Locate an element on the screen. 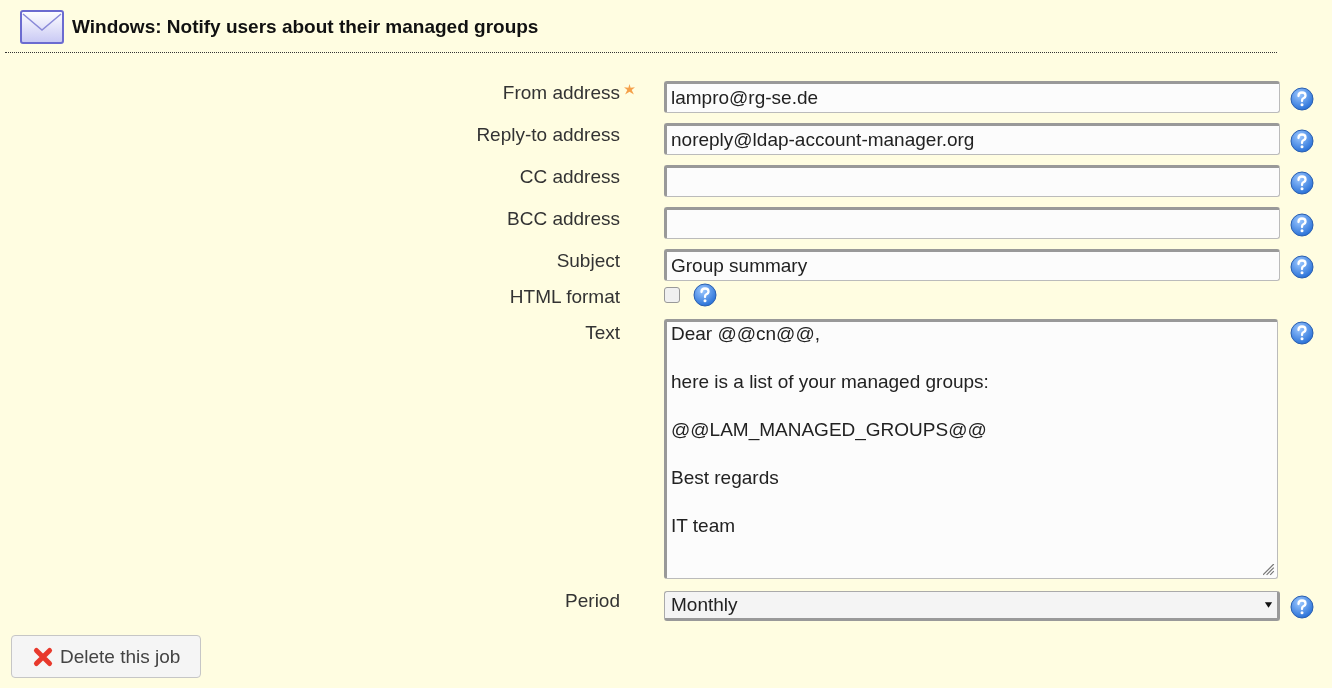 Image resolution: width=1332 pixels, height=688 pixels. period-dropdown: Monthly is located at coordinates (972, 606).